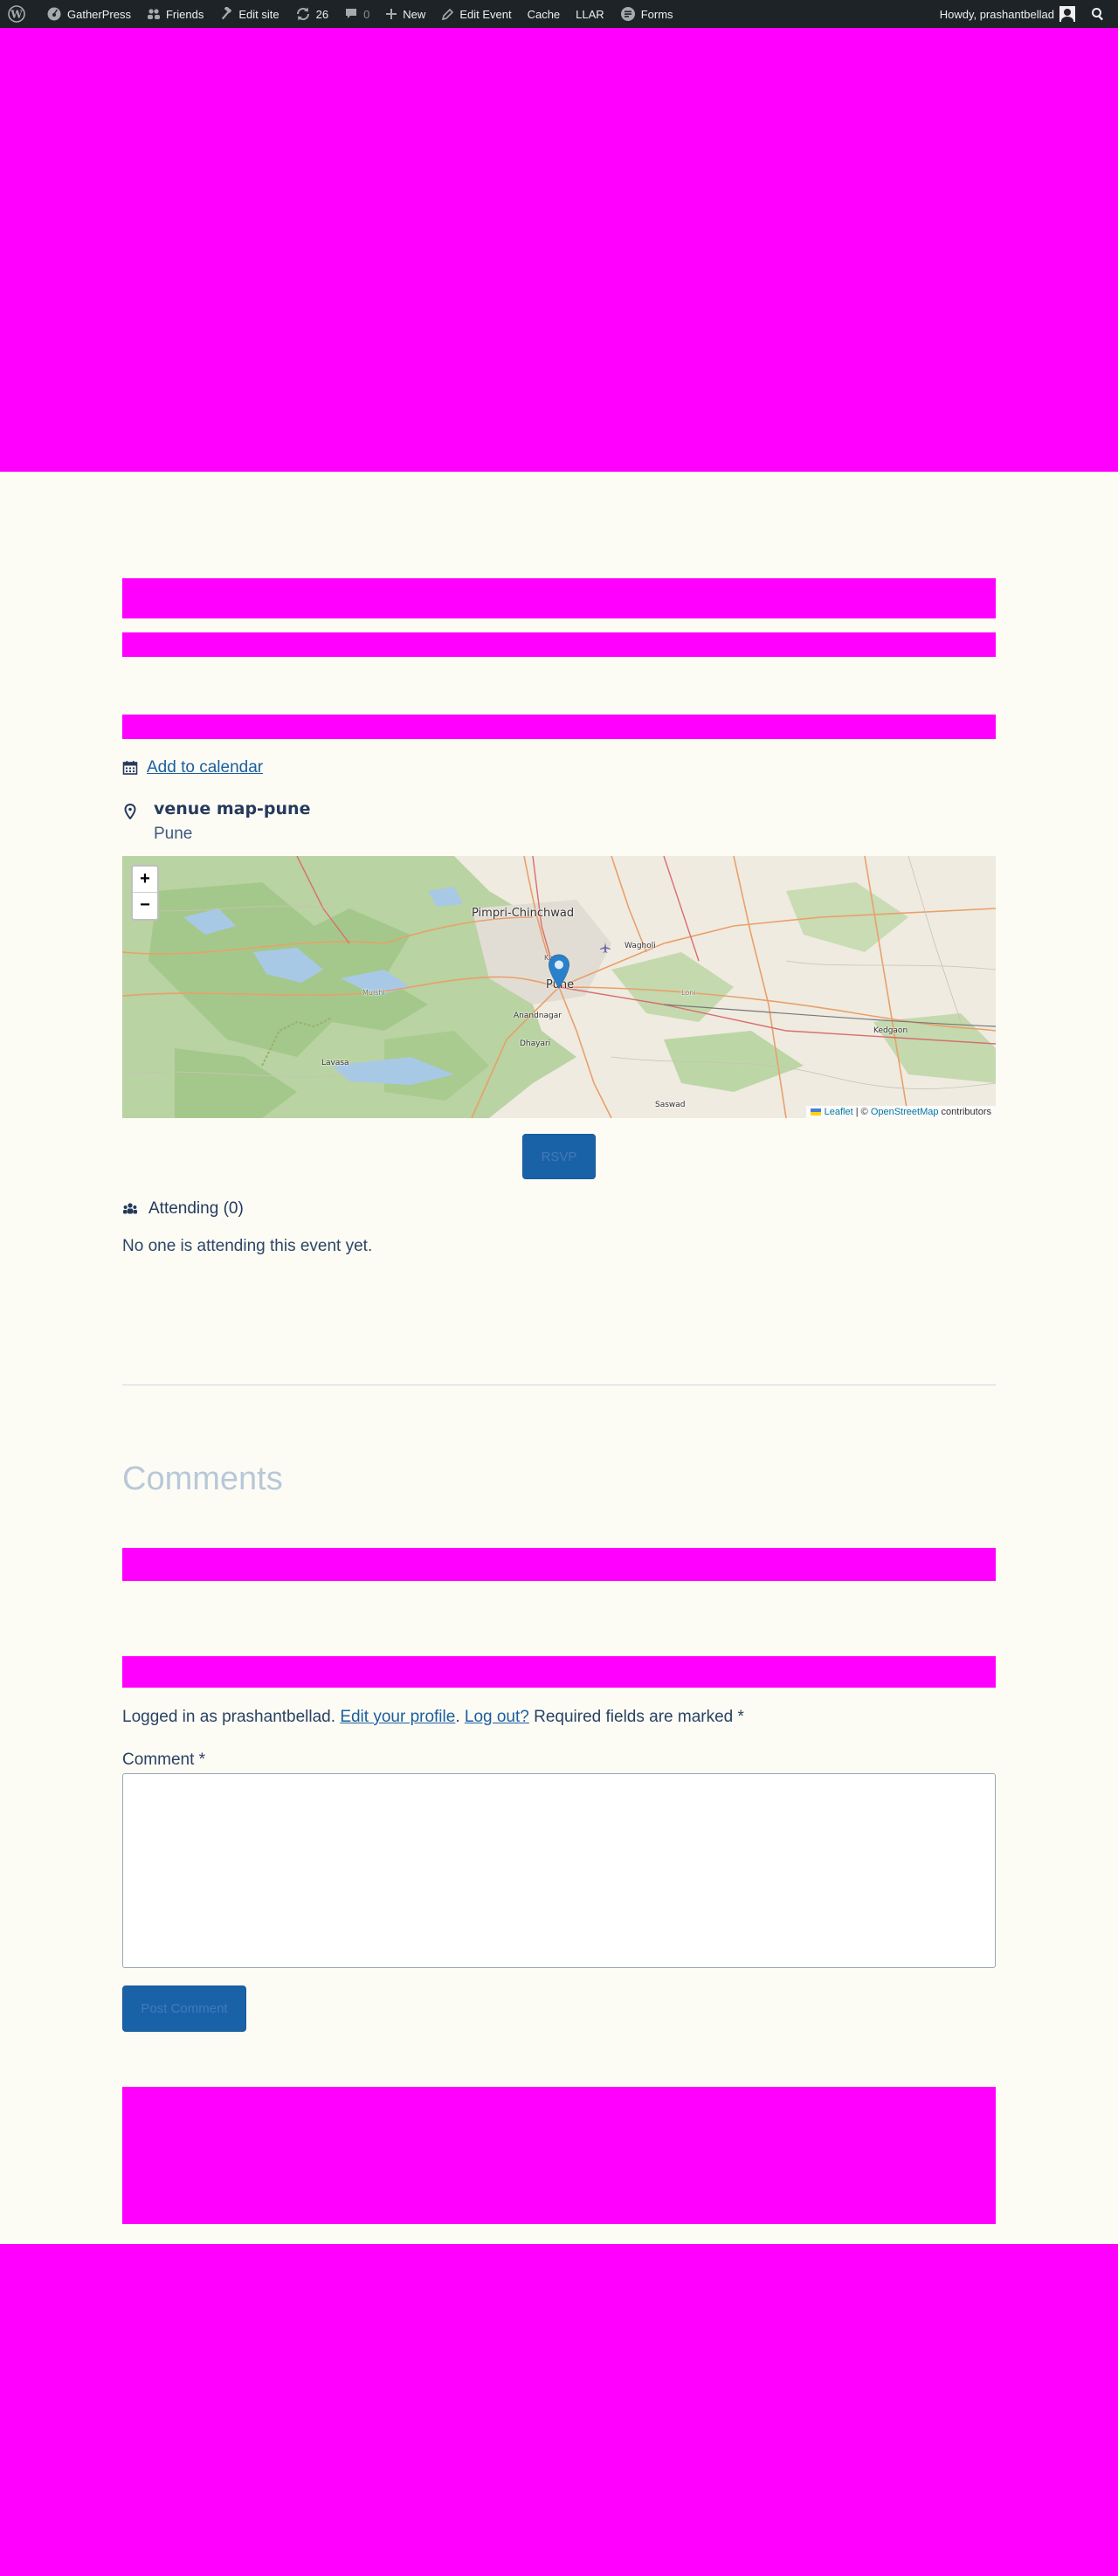  What do you see at coordinates (656, 14) in the screenshot?
I see `forms-label: Forms` at bounding box center [656, 14].